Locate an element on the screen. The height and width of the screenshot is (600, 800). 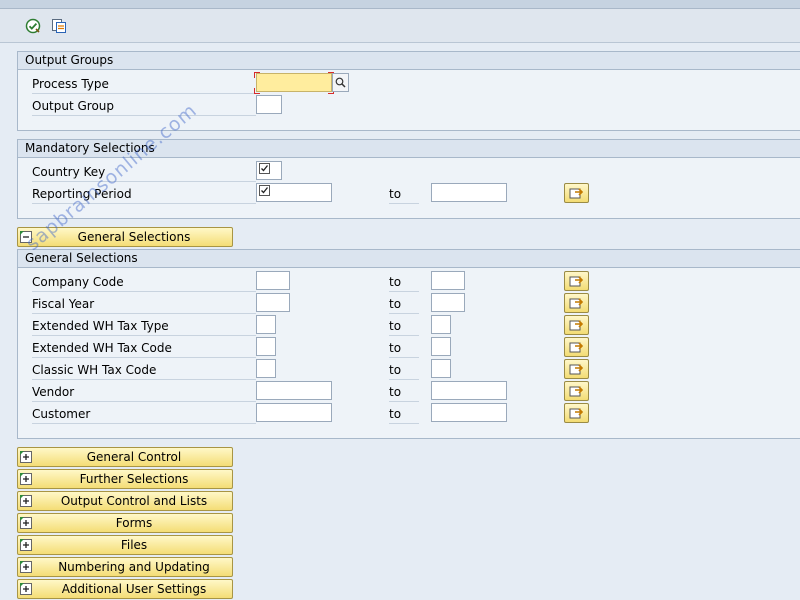
numbering-updating-expand-button: Numbering and Updating is located at coordinates (125, 567).